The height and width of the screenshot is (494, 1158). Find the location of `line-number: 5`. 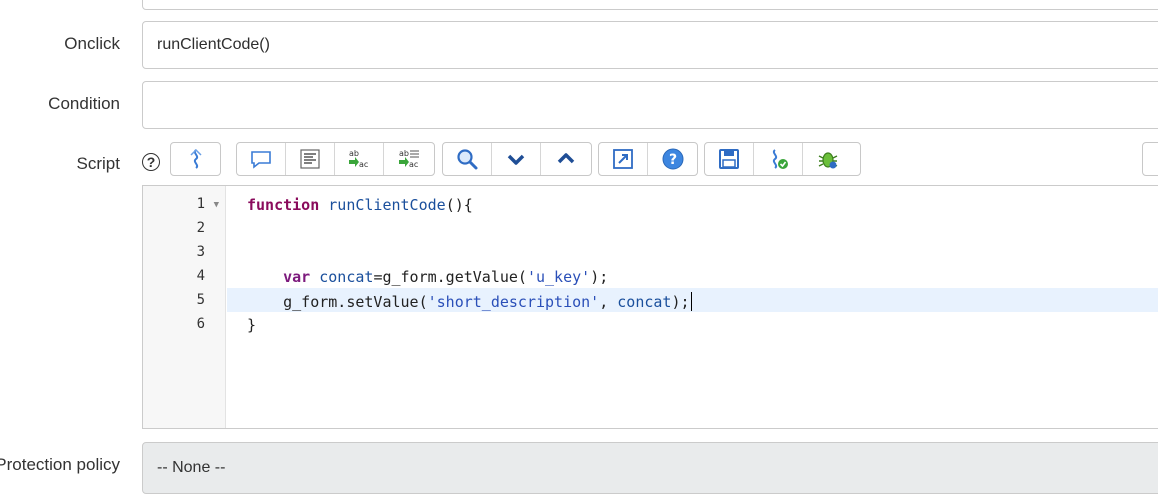

line-number: 5 is located at coordinates (200, 300).